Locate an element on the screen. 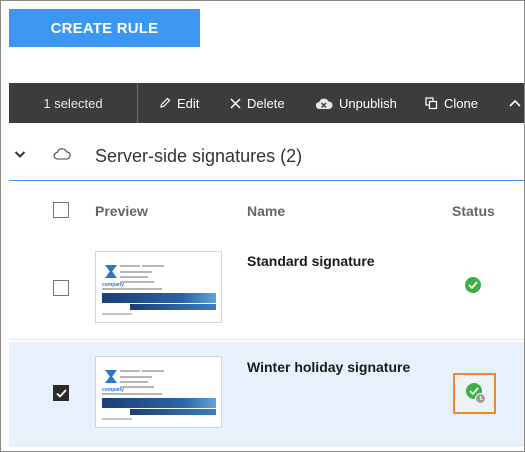 Image resolution: width=525 pixels, height=452 pixels. selection-toolbar: 1 selected Edit Delete Unpublish Clone is located at coordinates (266, 103).